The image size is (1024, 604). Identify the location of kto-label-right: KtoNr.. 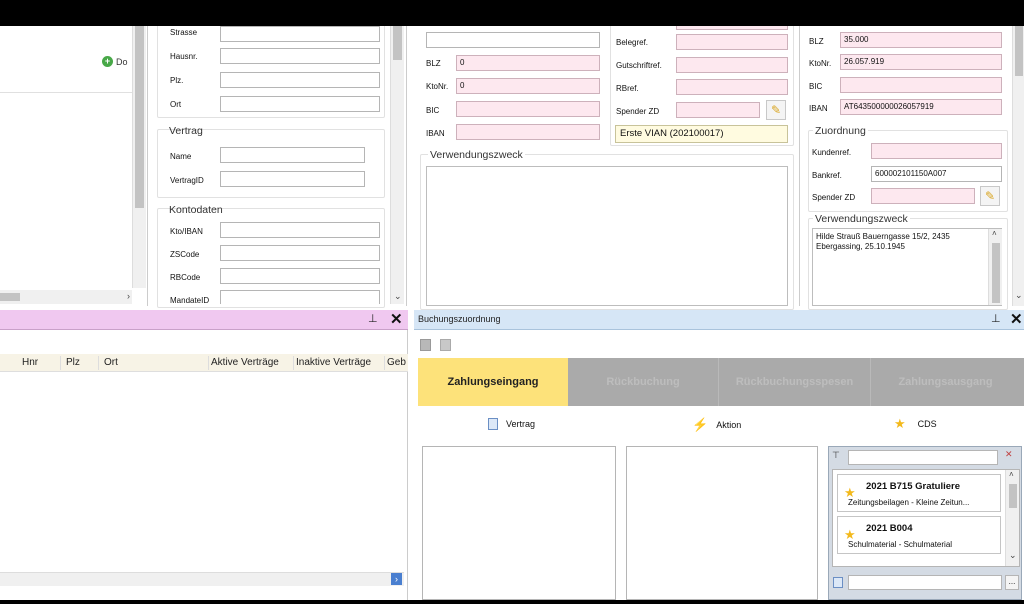
(820, 63).